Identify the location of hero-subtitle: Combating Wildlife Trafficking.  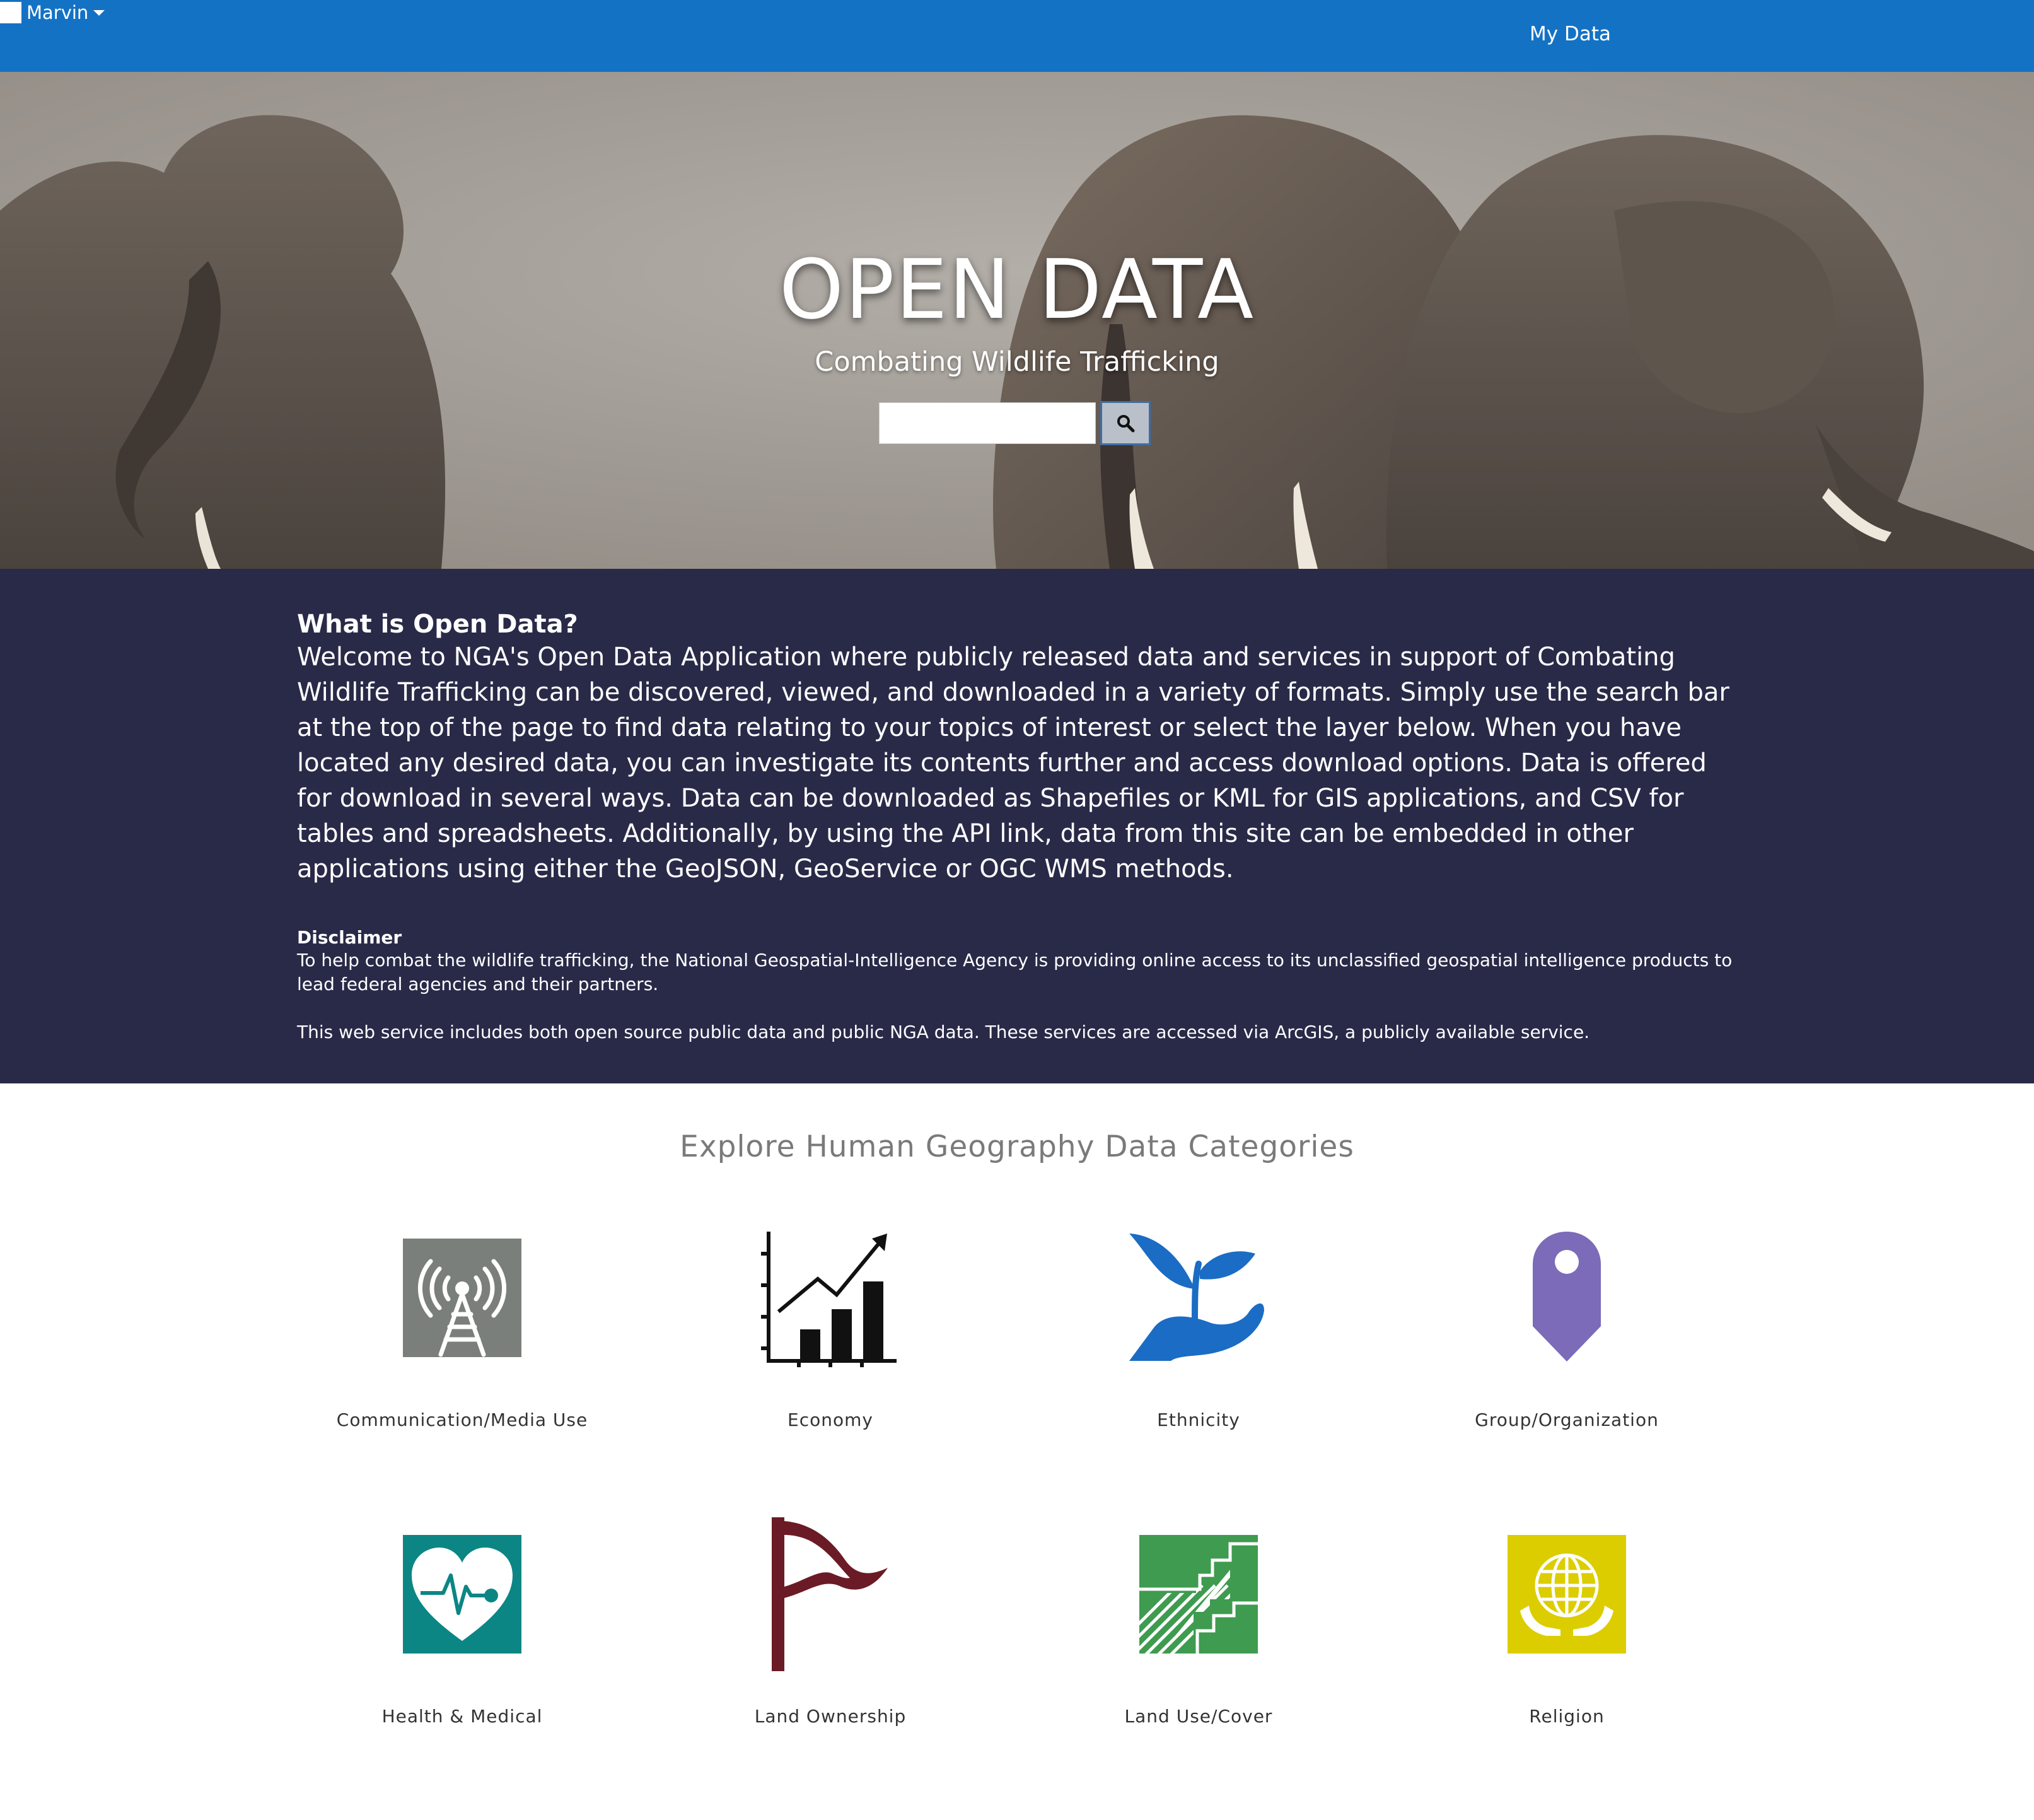
(1017, 362).